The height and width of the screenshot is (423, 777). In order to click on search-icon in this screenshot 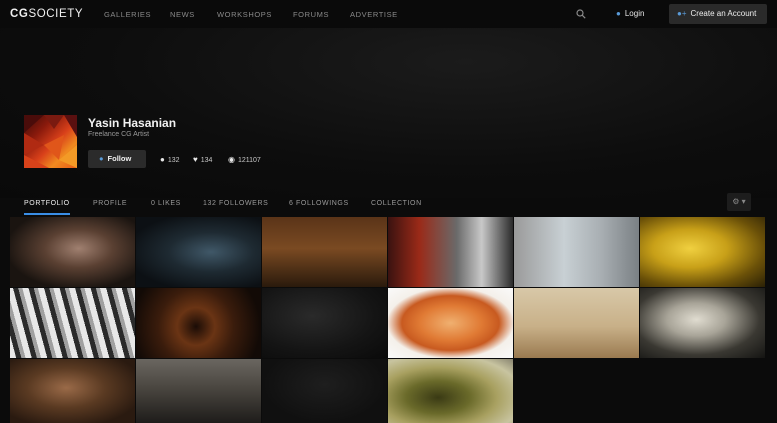, I will do `click(581, 14)`.